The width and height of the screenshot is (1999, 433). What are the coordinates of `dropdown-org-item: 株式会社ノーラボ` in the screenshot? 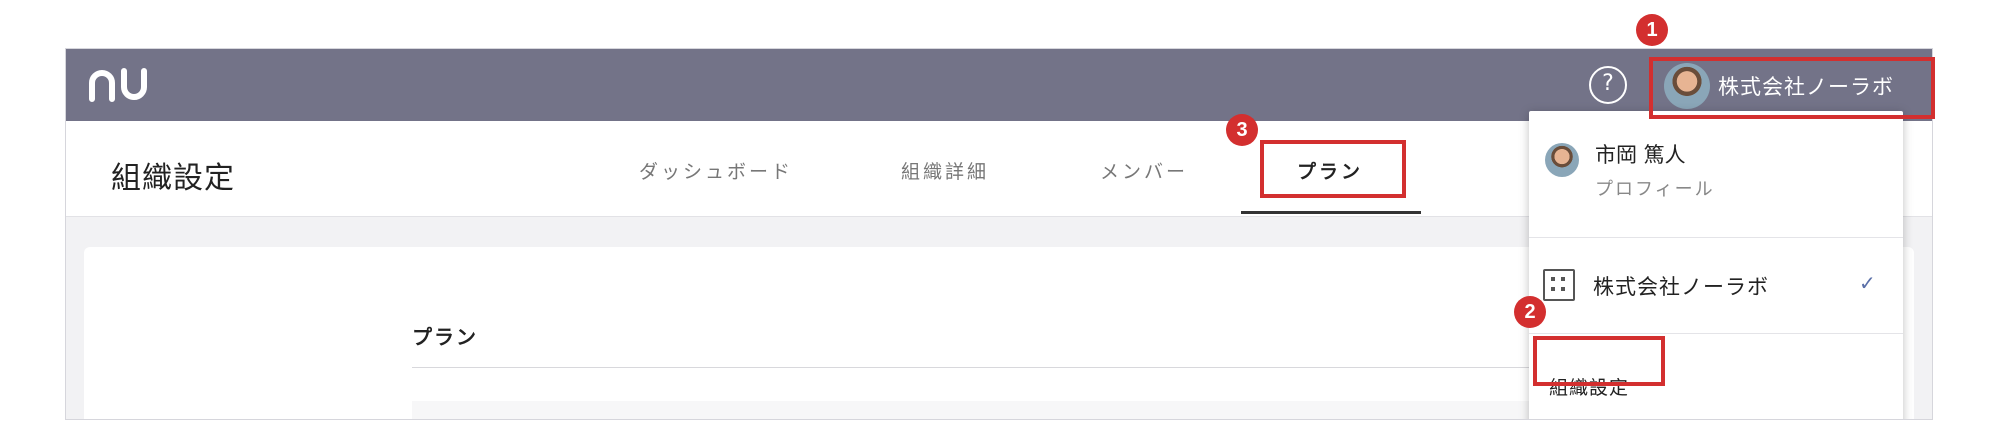 It's located at (1681, 286).